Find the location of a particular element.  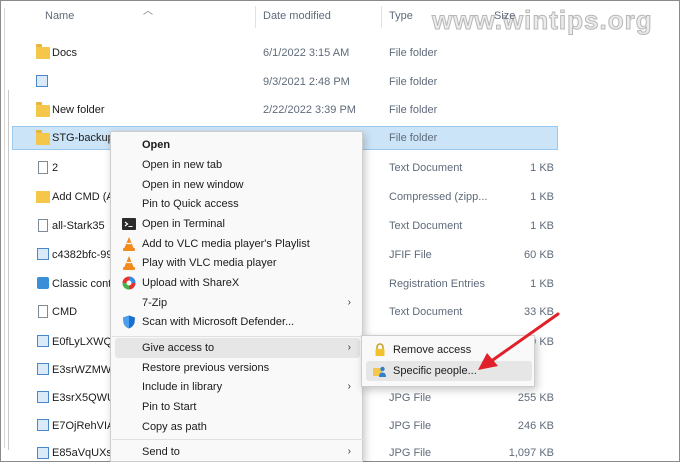

menu-item-vlc-playlist: Add to VLC media player's Playlist is located at coordinates (237, 244).